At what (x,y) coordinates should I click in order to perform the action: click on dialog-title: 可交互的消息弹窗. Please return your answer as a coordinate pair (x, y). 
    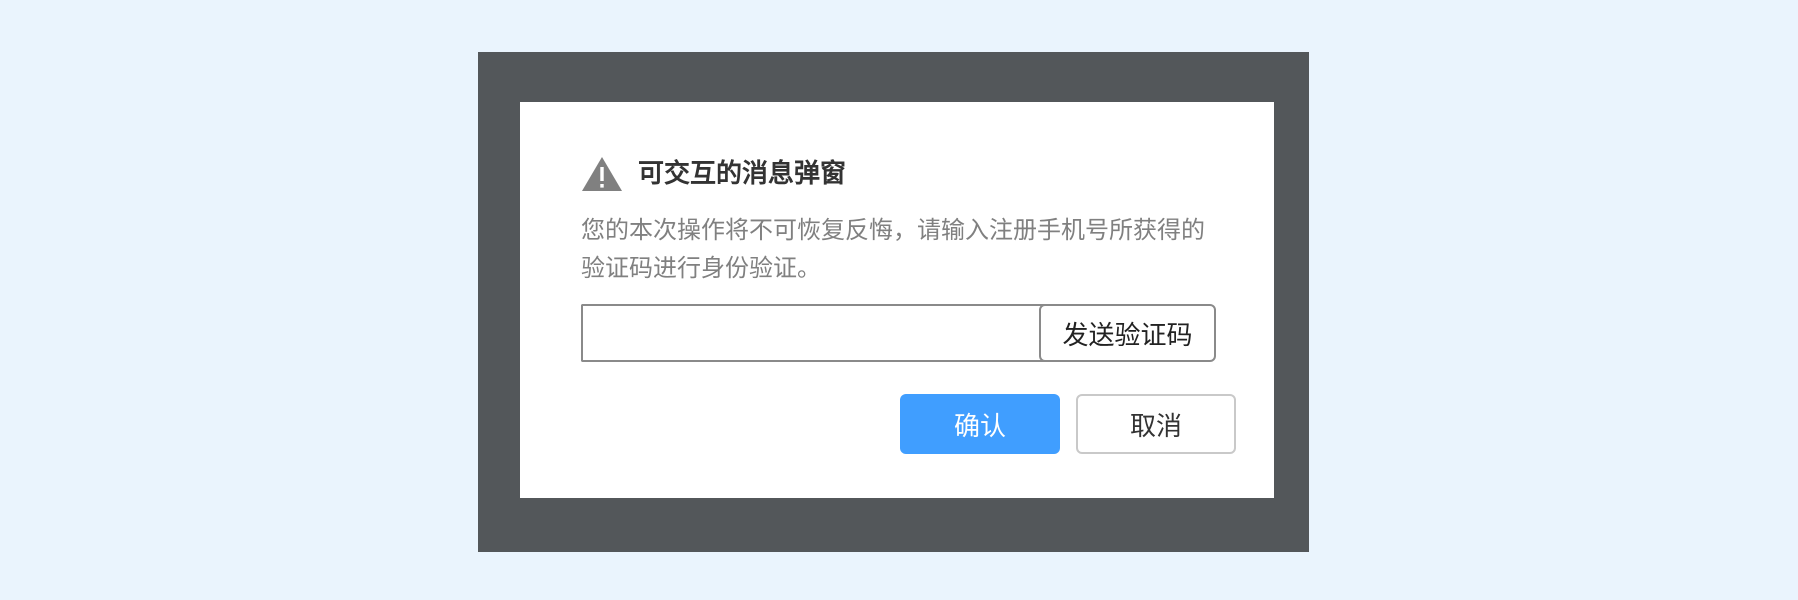
    Looking at the image, I should click on (742, 174).